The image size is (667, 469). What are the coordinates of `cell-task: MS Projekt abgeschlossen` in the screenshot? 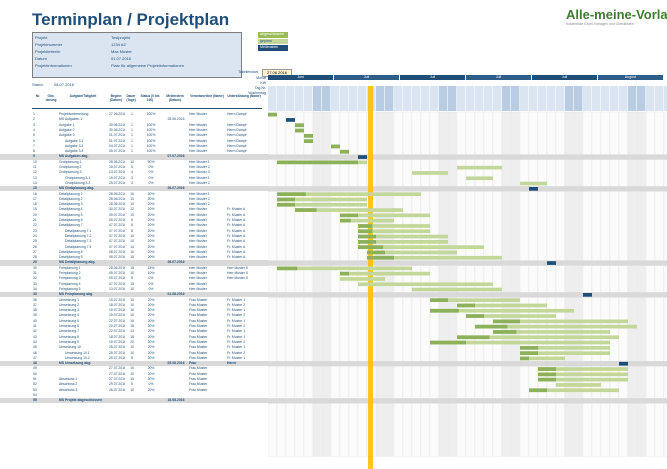 It's located at (84, 400).